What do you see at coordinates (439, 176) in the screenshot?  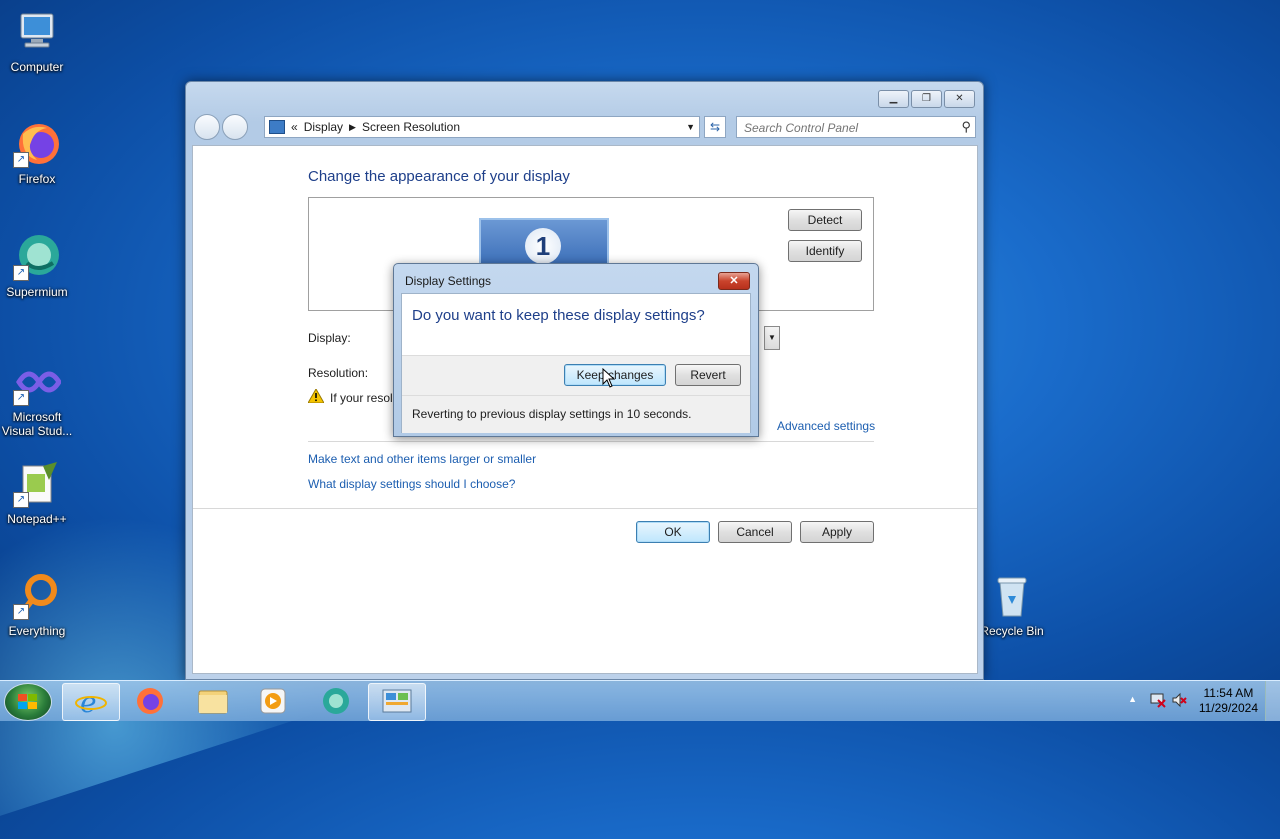 I see `page-title: Change the appearance of your display` at bounding box center [439, 176].